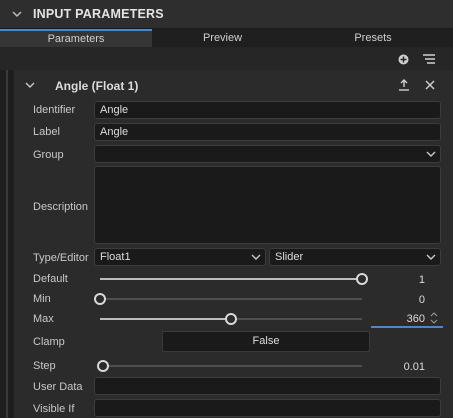  I want to click on default-label: Default, so click(50, 279).